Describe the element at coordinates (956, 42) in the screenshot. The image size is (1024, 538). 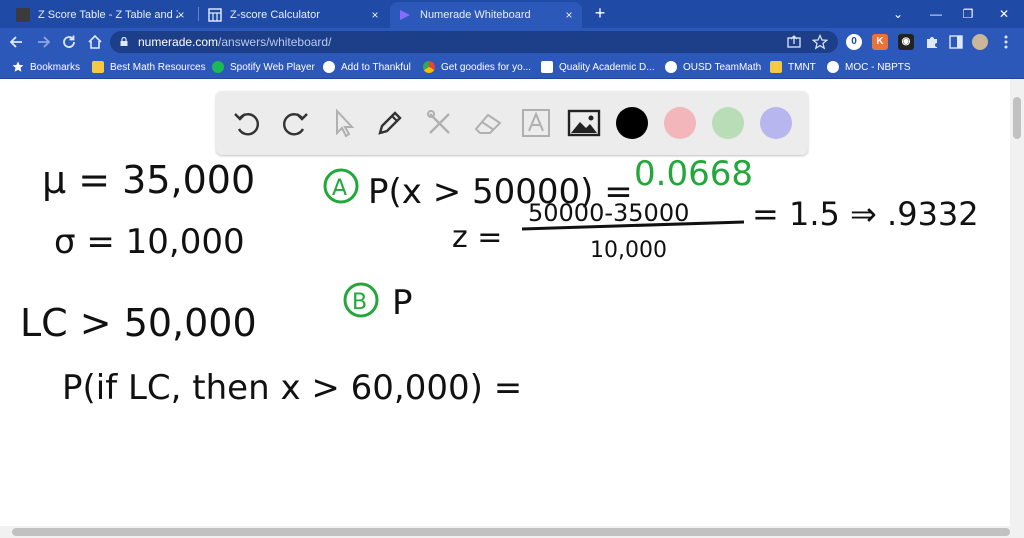
I see `side-panel-icon` at that location.